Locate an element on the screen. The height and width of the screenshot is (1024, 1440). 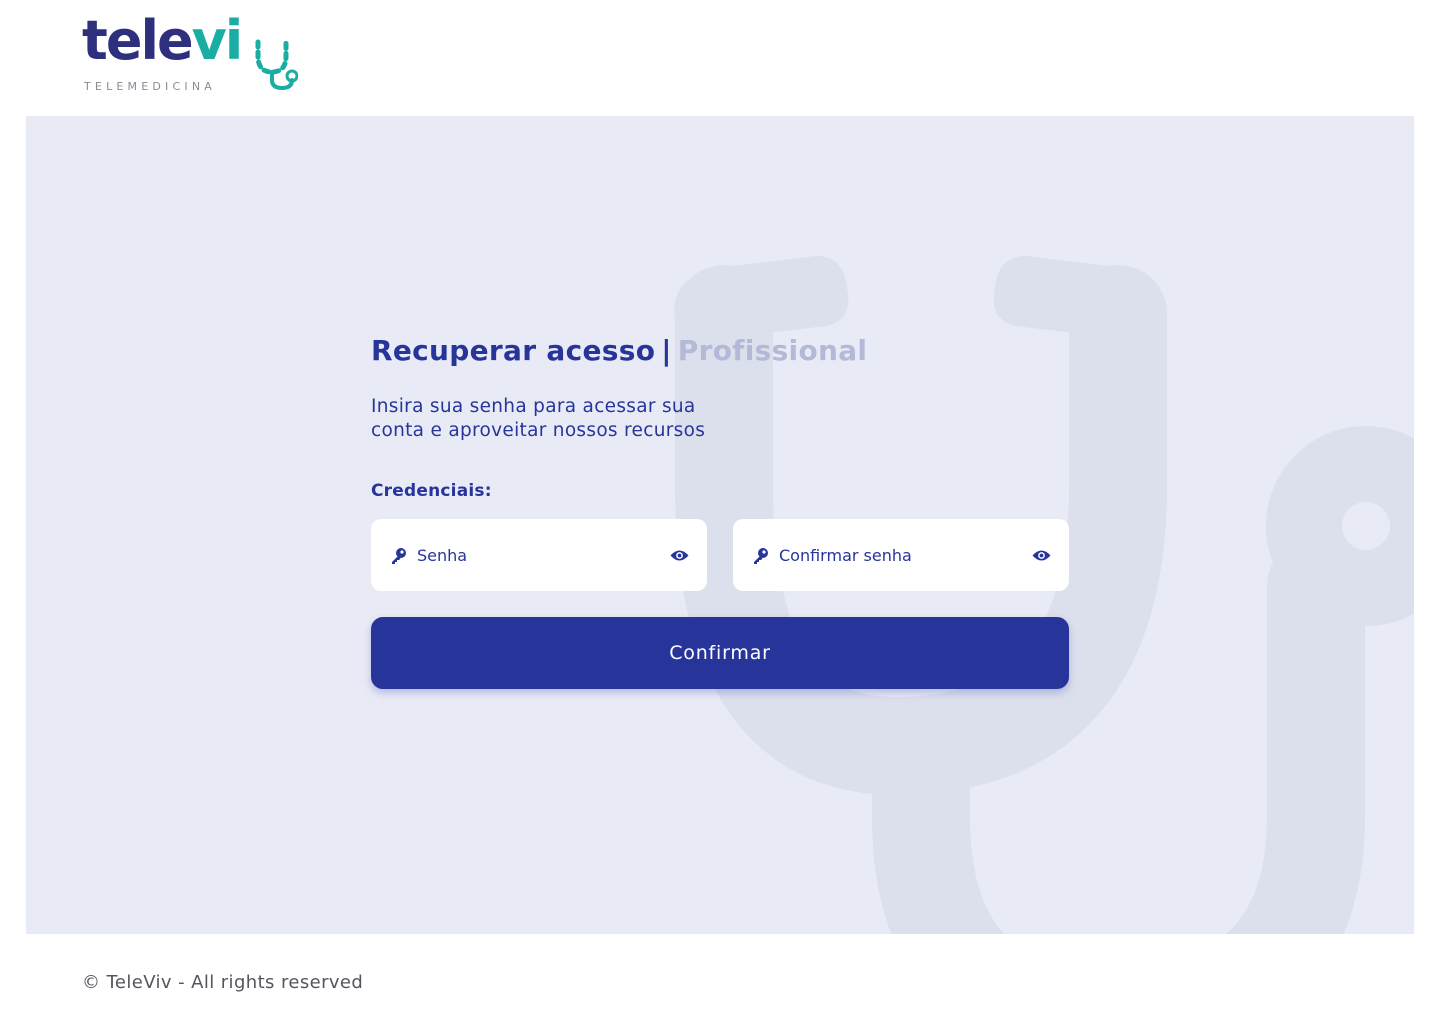
password-input is located at coordinates (543, 555).